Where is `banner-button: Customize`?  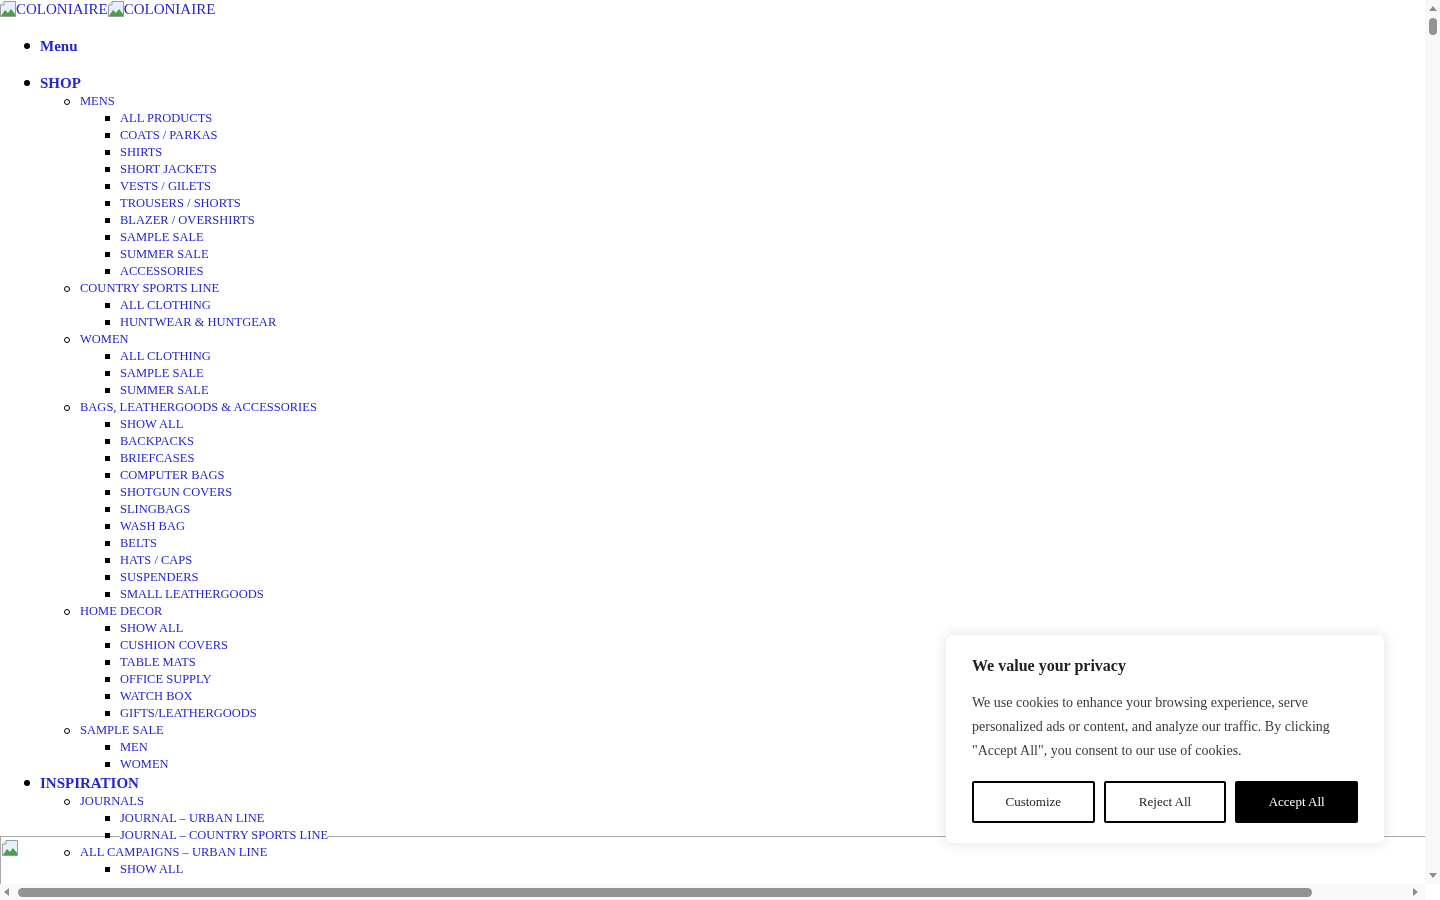 banner-button: Customize is located at coordinates (1033, 802).